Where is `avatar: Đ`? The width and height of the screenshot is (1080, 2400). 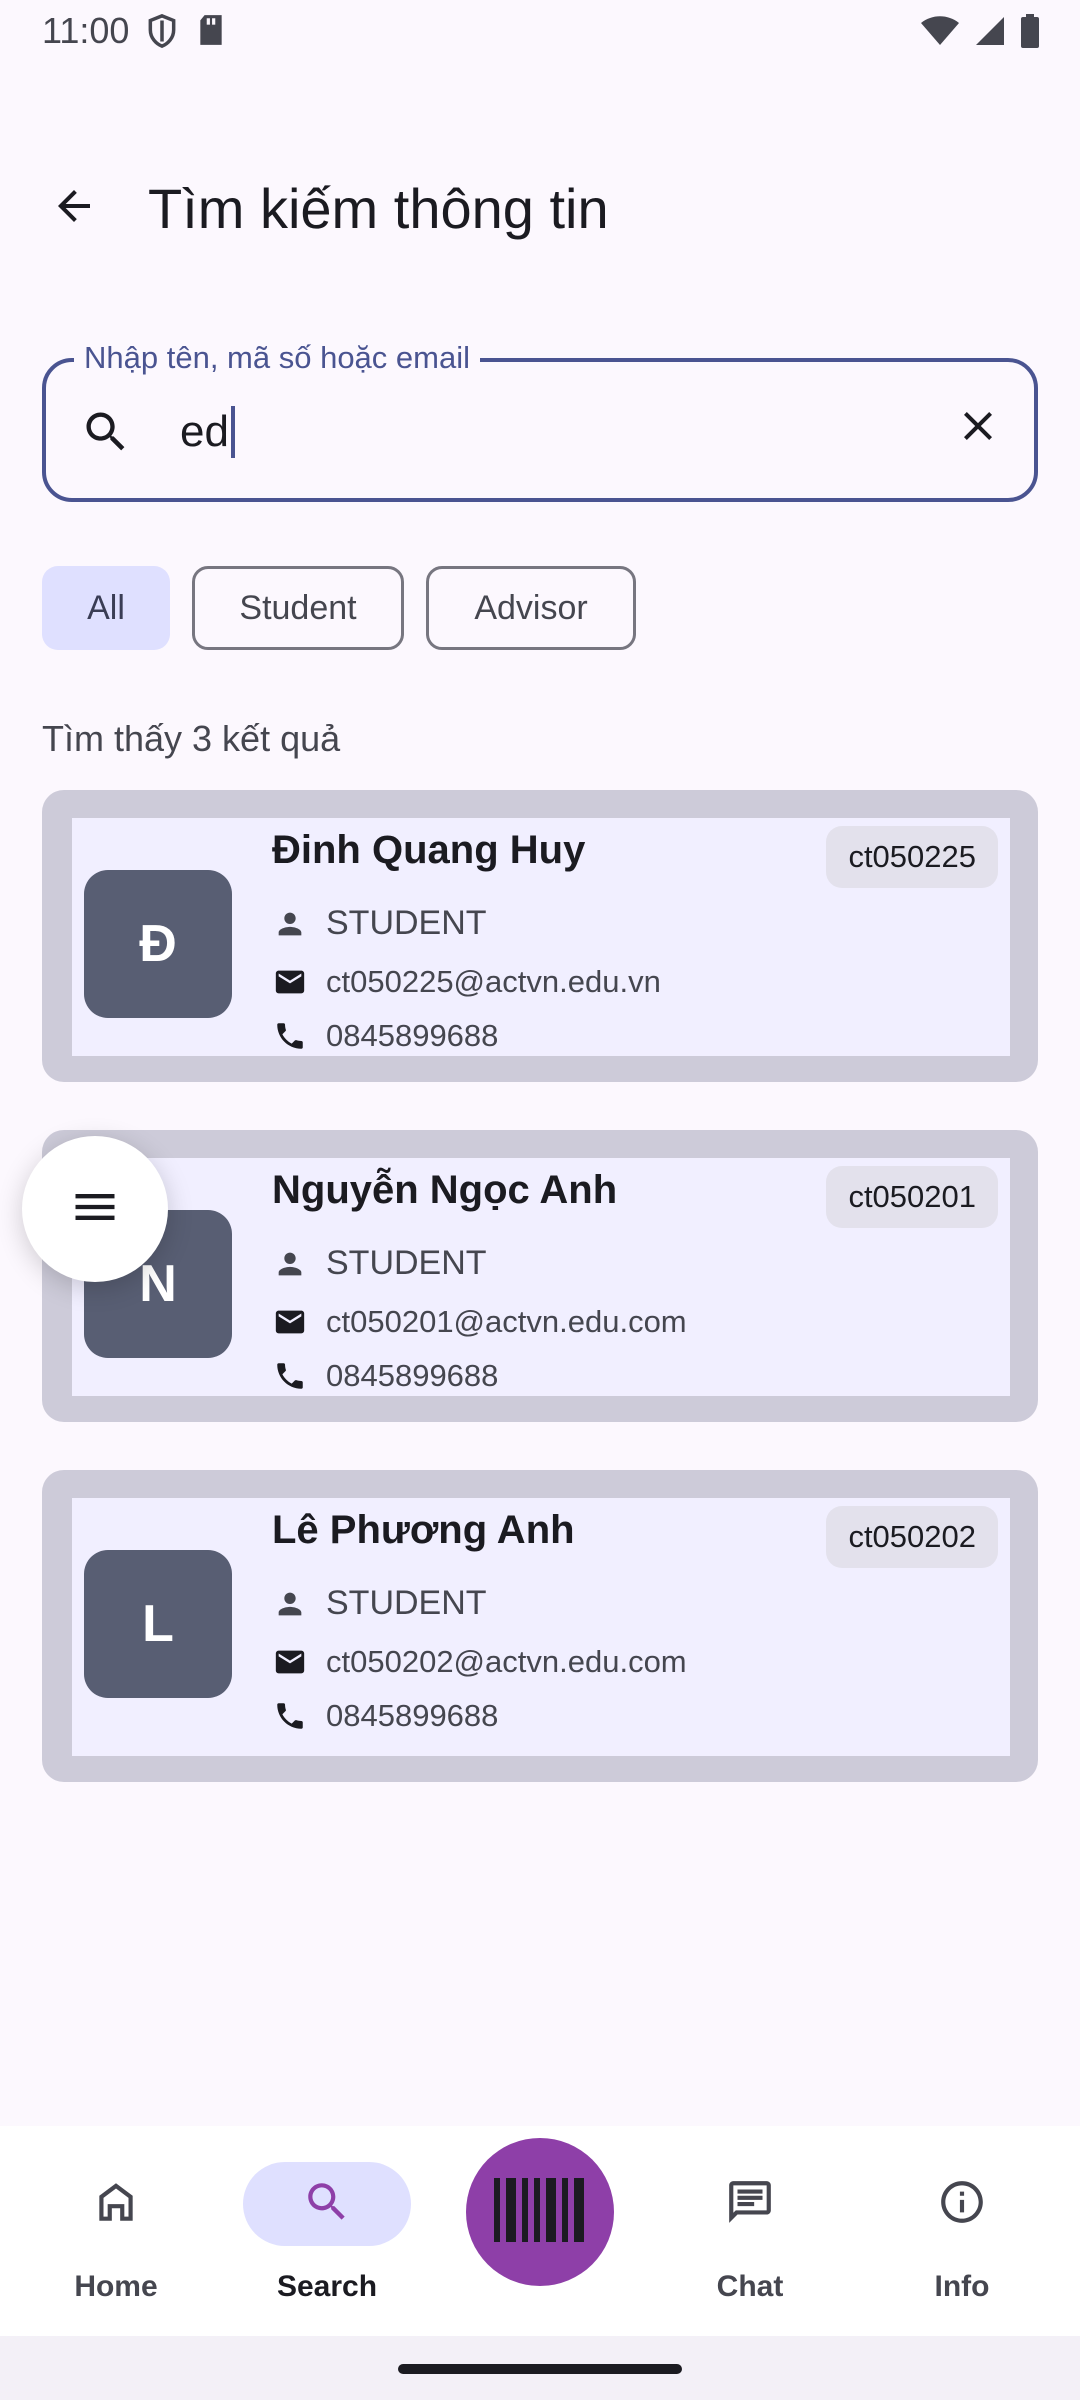
avatar: Đ is located at coordinates (158, 944).